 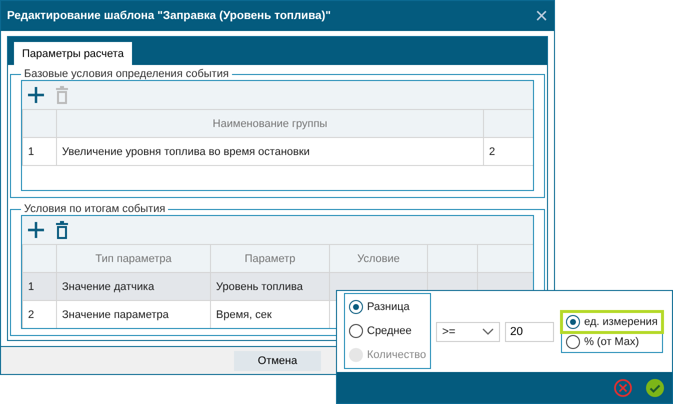 I want to click on cancel-button: Отмена, so click(x=278, y=360).